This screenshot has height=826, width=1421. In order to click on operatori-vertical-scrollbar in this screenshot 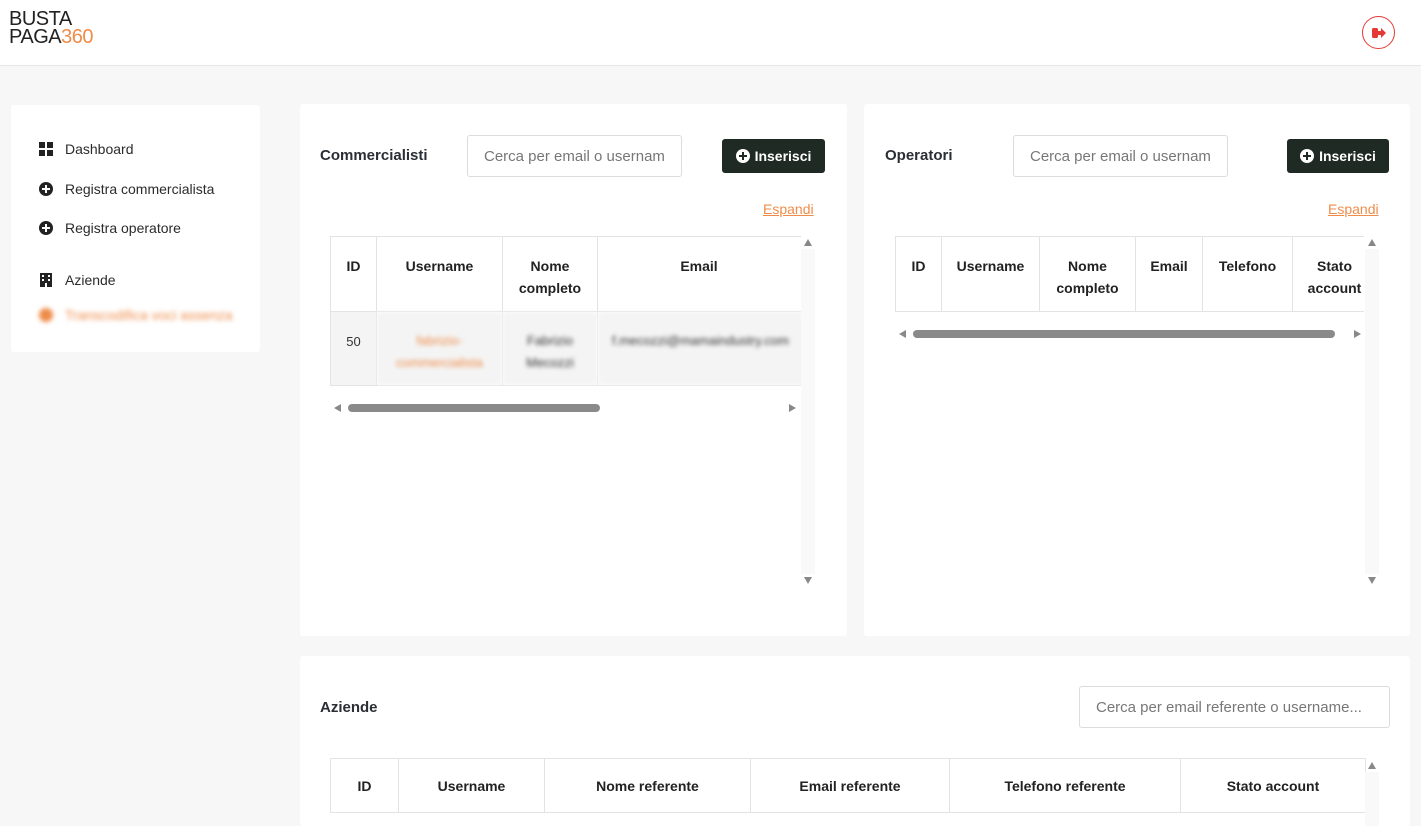, I will do `click(1372, 411)`.